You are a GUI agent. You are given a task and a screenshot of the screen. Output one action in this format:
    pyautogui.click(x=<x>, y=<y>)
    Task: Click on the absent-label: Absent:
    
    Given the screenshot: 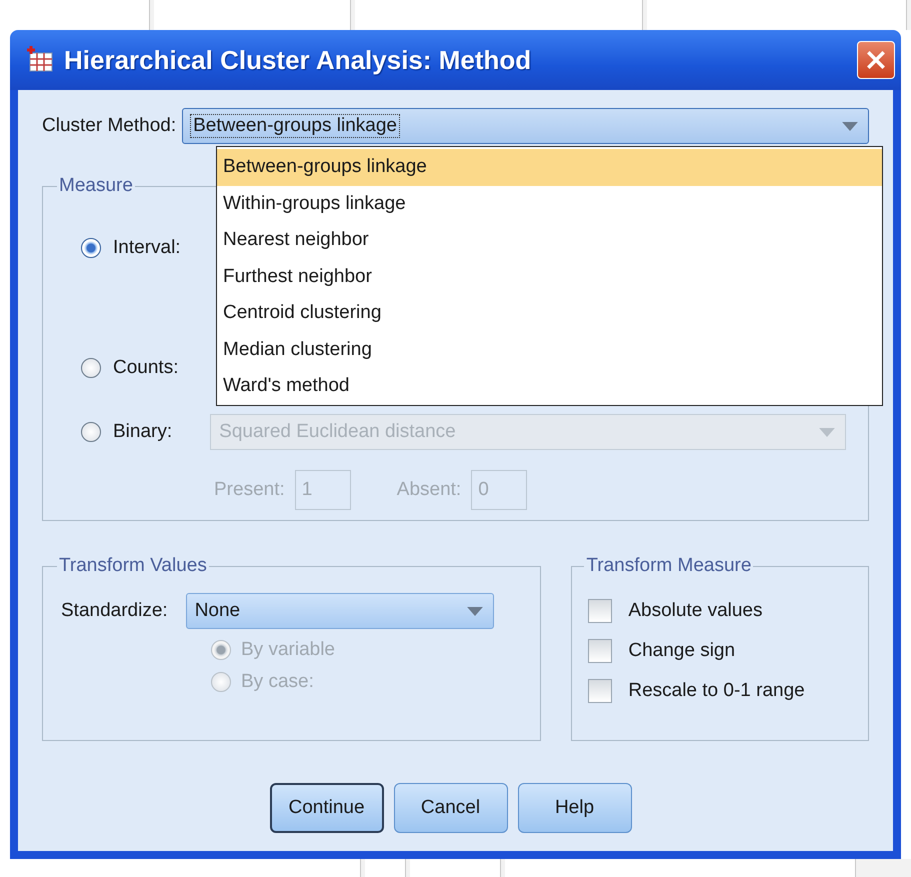 What is the action you would take?
    pyautogui.click(x=429, y=490)
    